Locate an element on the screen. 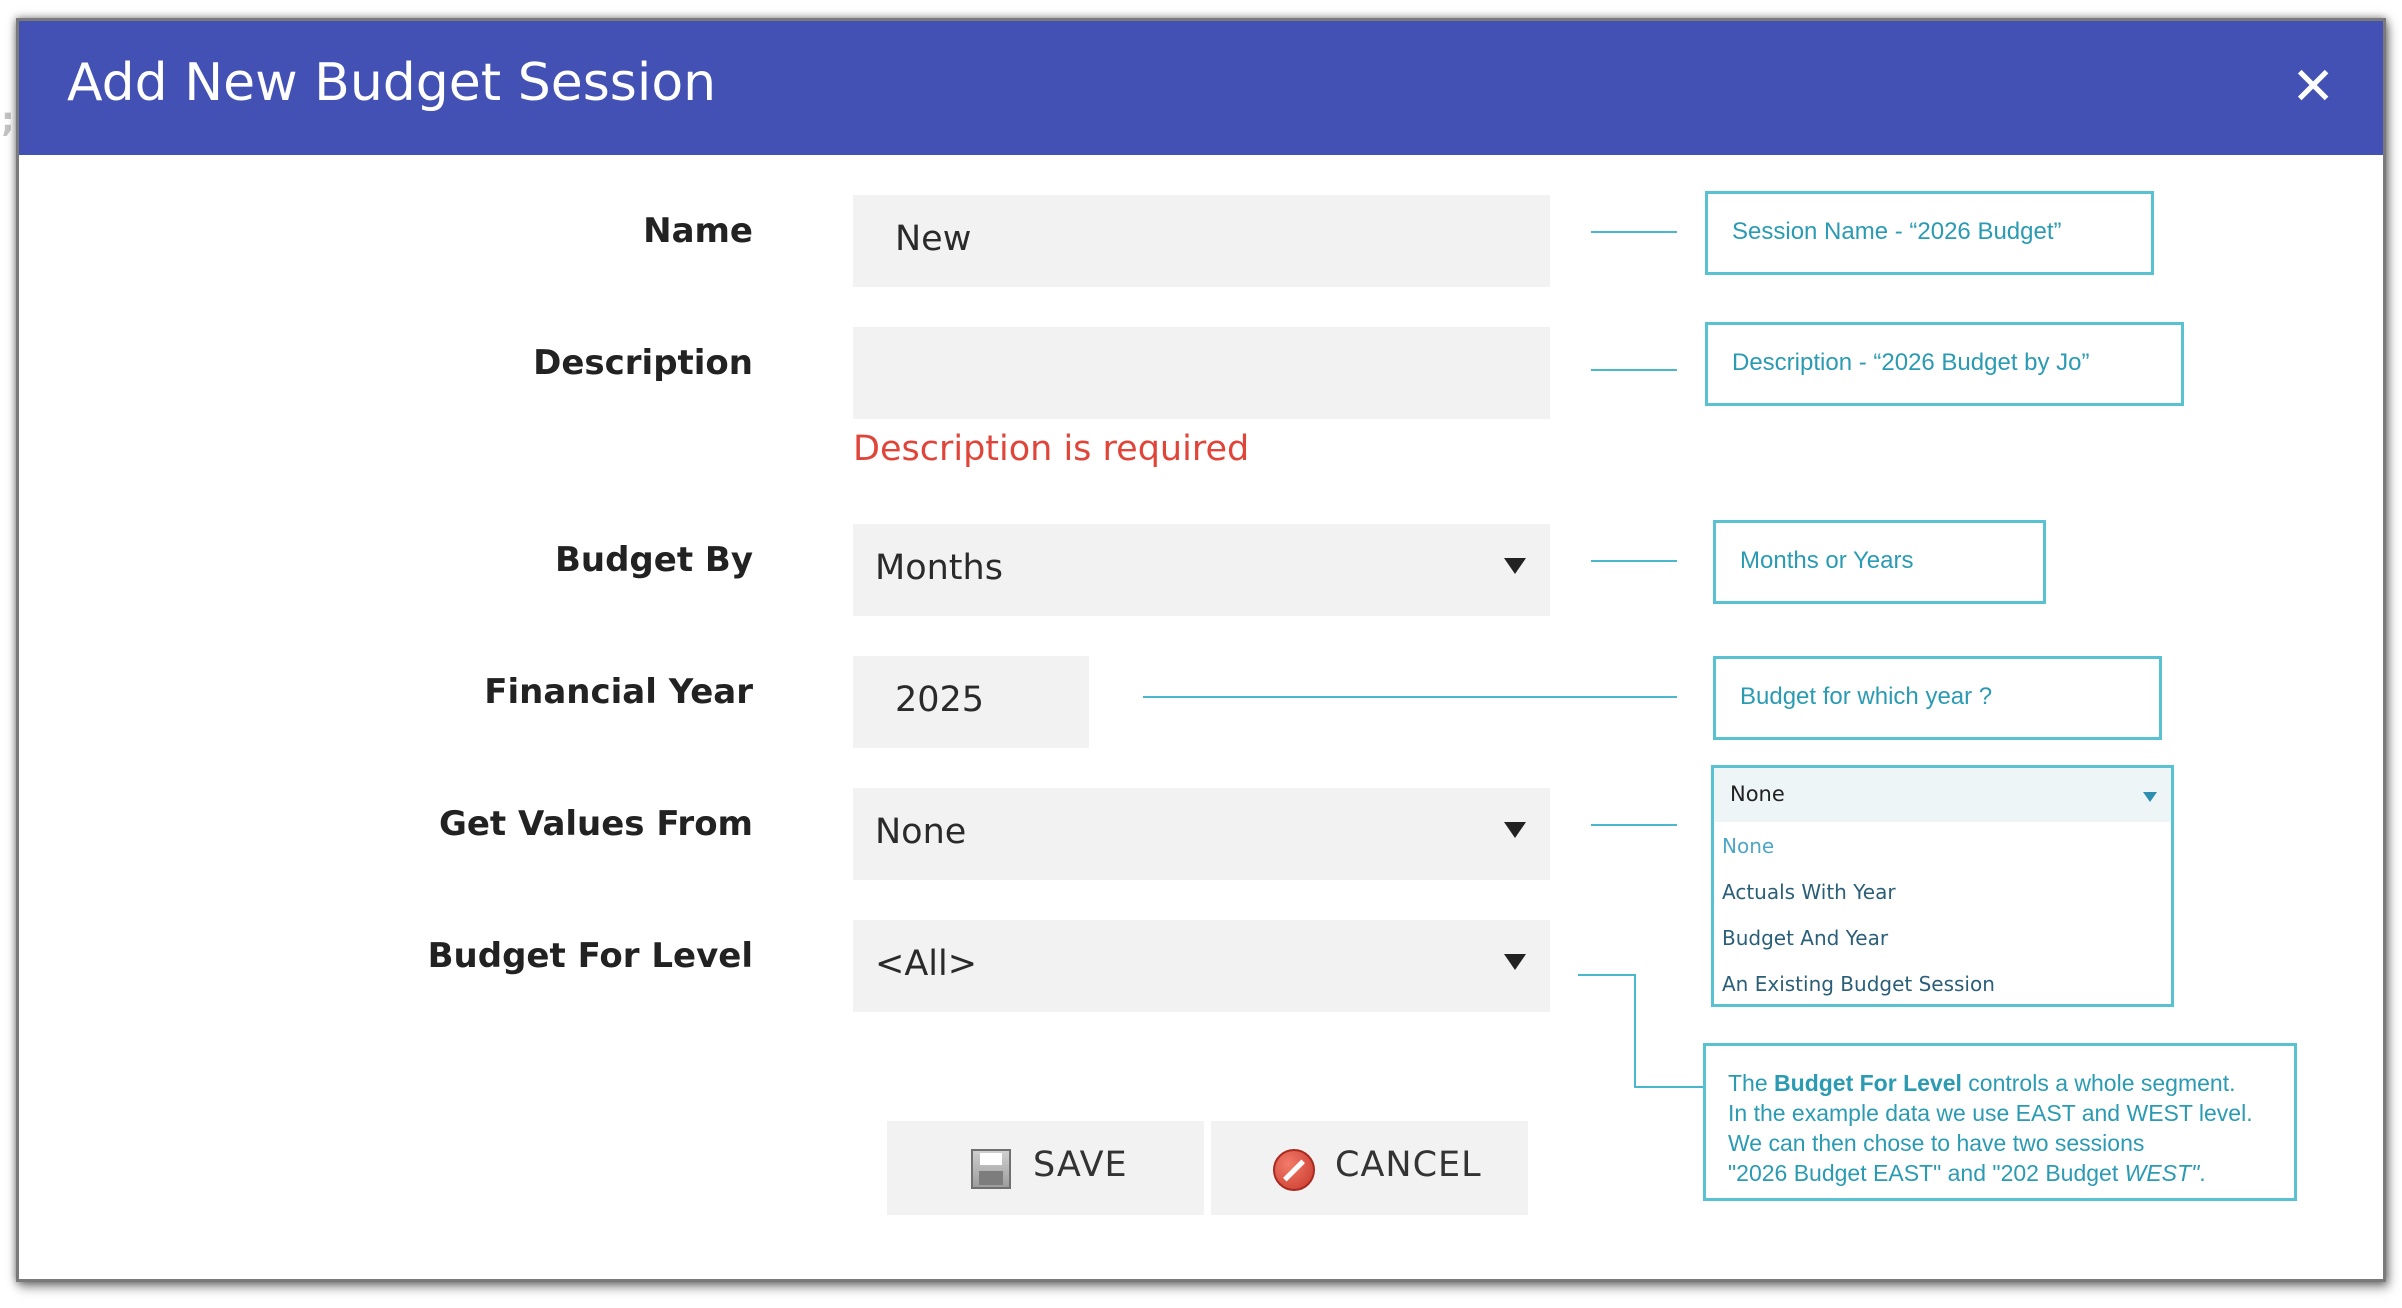 Image resolution: width=2402 pixels, height=1308 pixels. budget-for-level-label: Budget For Level is located at coordinates (590, 956).